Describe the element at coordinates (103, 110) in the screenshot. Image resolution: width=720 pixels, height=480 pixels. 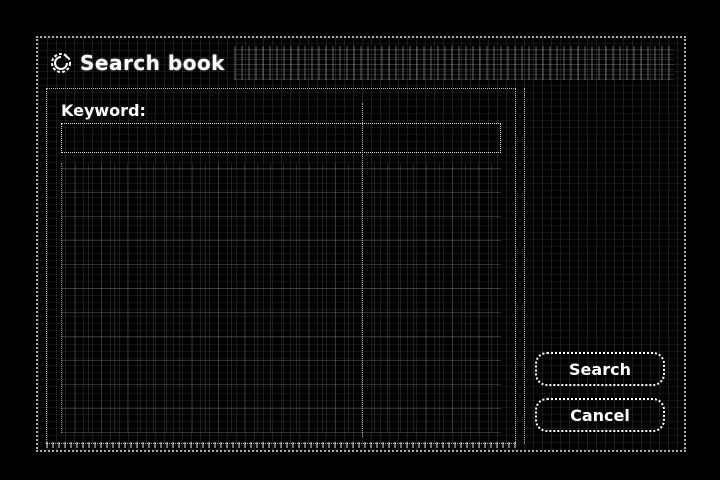
I see `keyword-label: Keyword:` at that location.